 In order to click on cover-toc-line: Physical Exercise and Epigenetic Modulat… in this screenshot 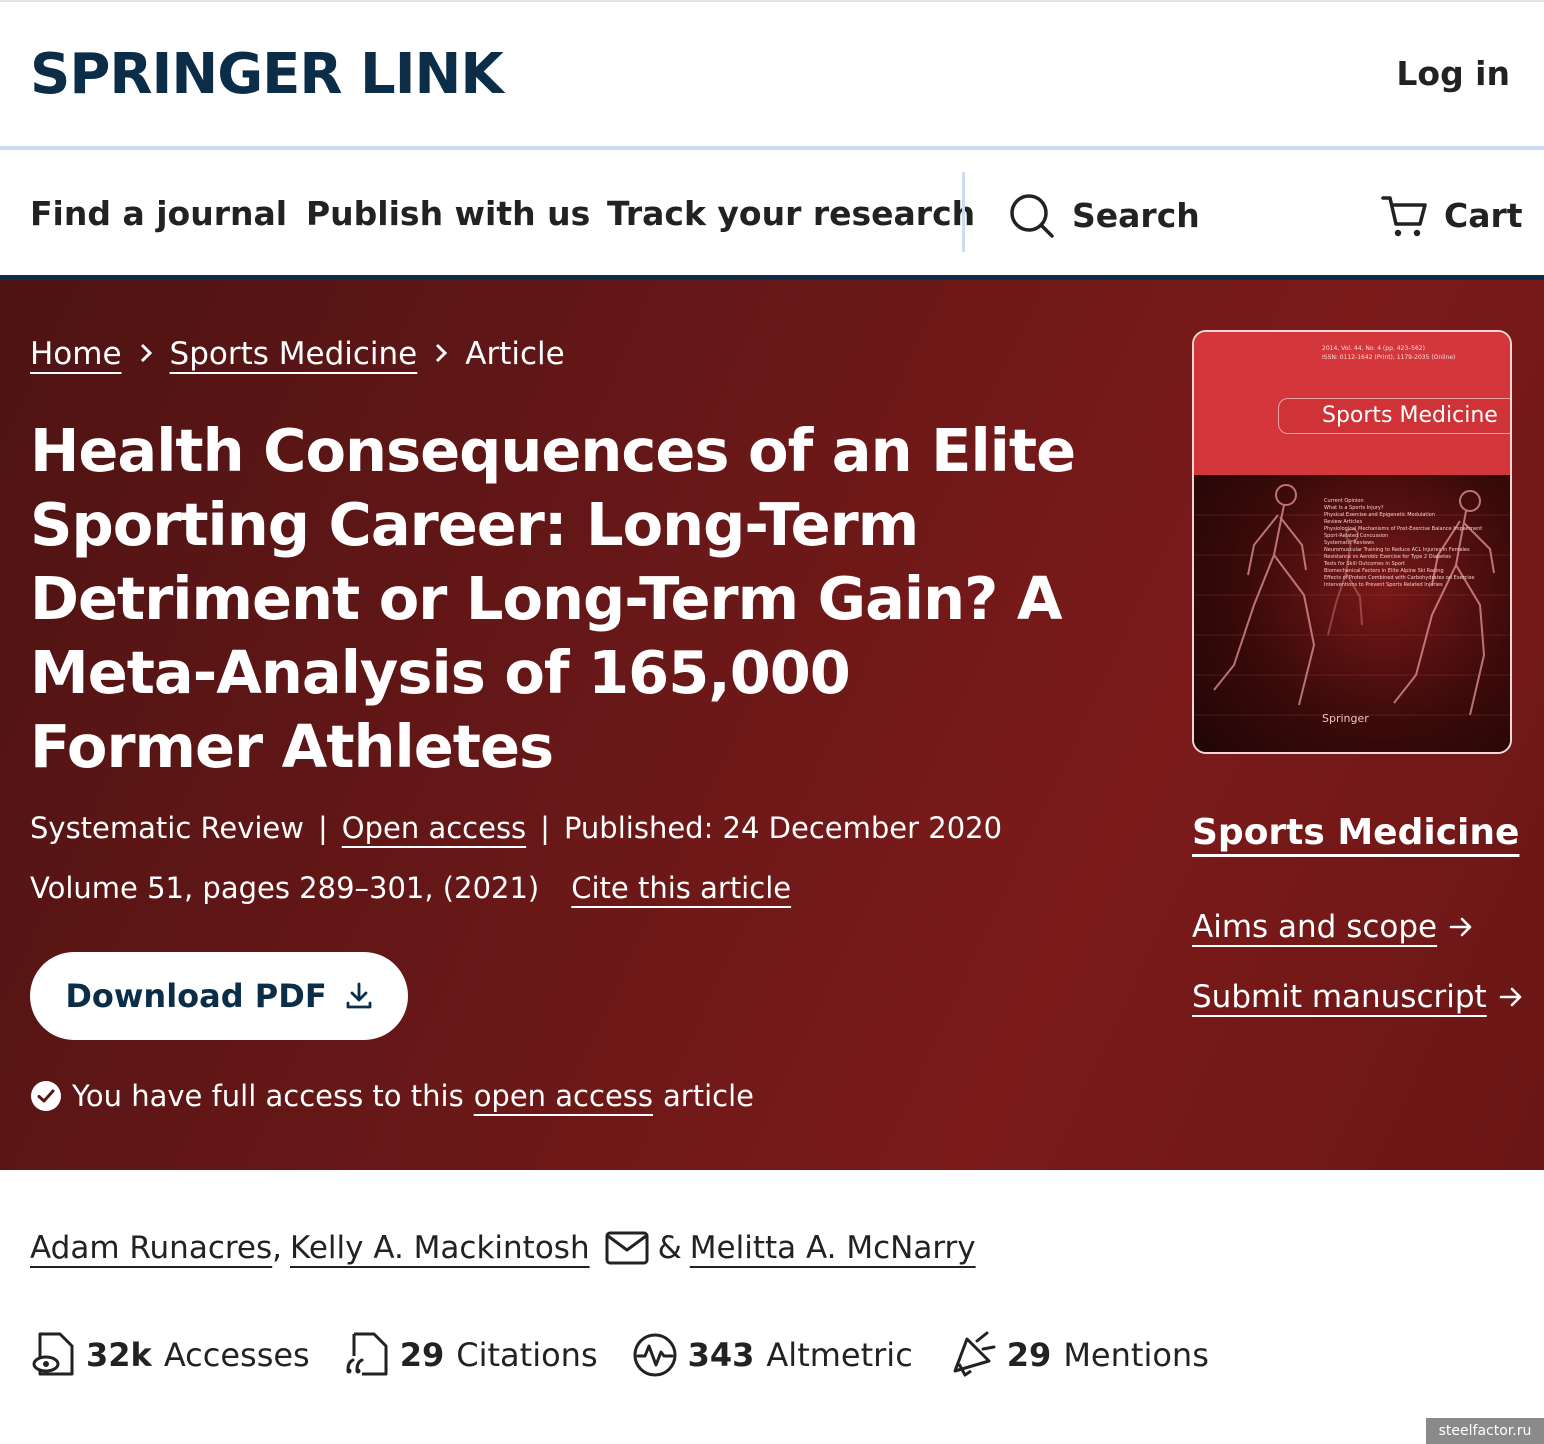, I will do `click(1379, 515)`.